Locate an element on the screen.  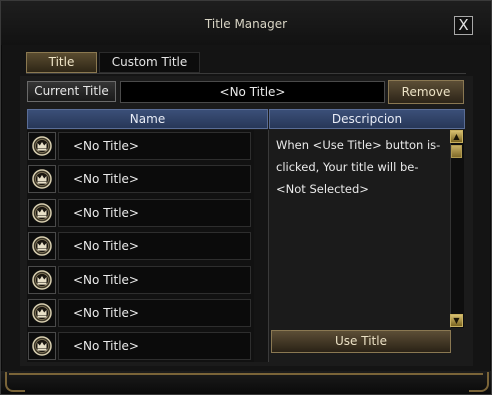
scrollbar-thumb is located at coordinates (456, 151).